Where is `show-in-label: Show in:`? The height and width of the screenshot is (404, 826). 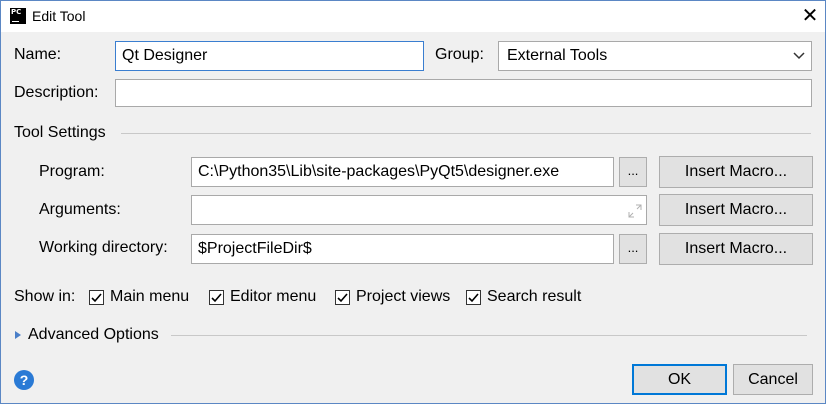
show-in-label: Show in: is located at coordinates (45, 296).